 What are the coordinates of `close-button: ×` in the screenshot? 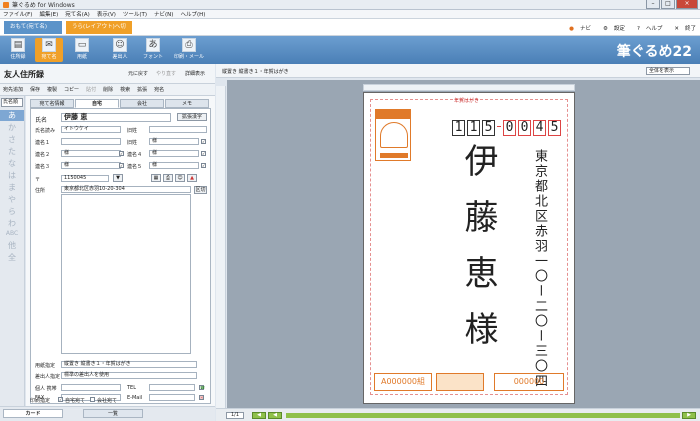 It's located at (687, 4).